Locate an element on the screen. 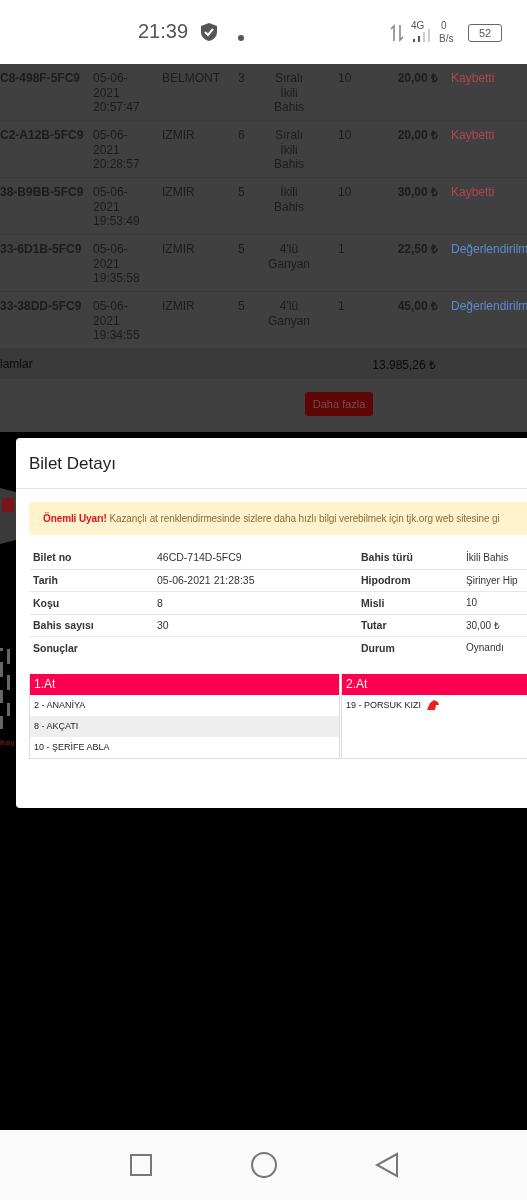  result-column-header: 2.At is located at coordinates (434, 684).